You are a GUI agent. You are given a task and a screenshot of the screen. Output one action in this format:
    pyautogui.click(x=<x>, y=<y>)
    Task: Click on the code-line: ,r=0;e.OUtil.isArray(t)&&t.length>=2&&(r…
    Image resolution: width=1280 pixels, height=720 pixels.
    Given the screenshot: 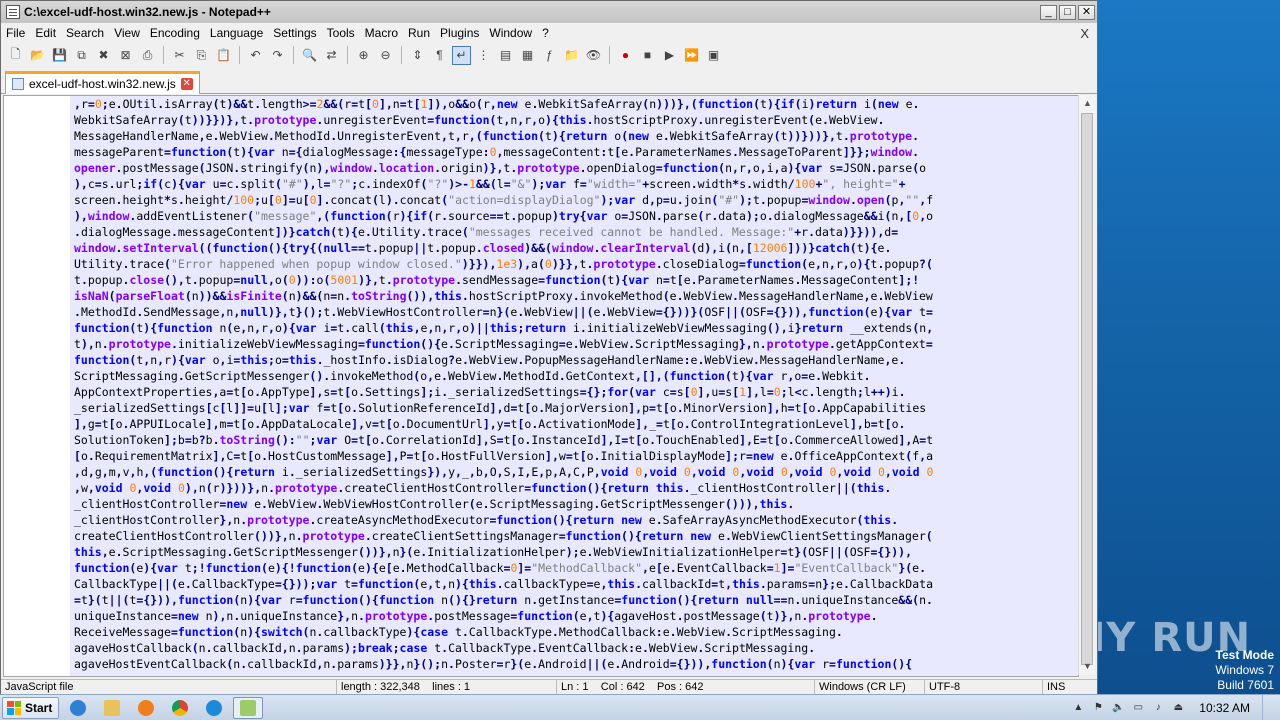 What is the action you would take?
    pyautogui.click(x=576, y=104)
    